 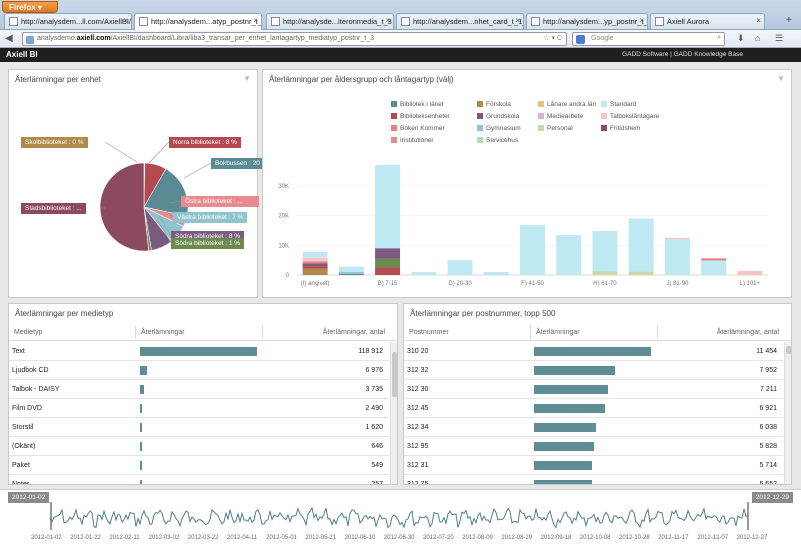 What do you see at coordinates (460, 284) in the screenshot?
I see `x-tick-label: D) 20-30` at bounding box center [460, 284].